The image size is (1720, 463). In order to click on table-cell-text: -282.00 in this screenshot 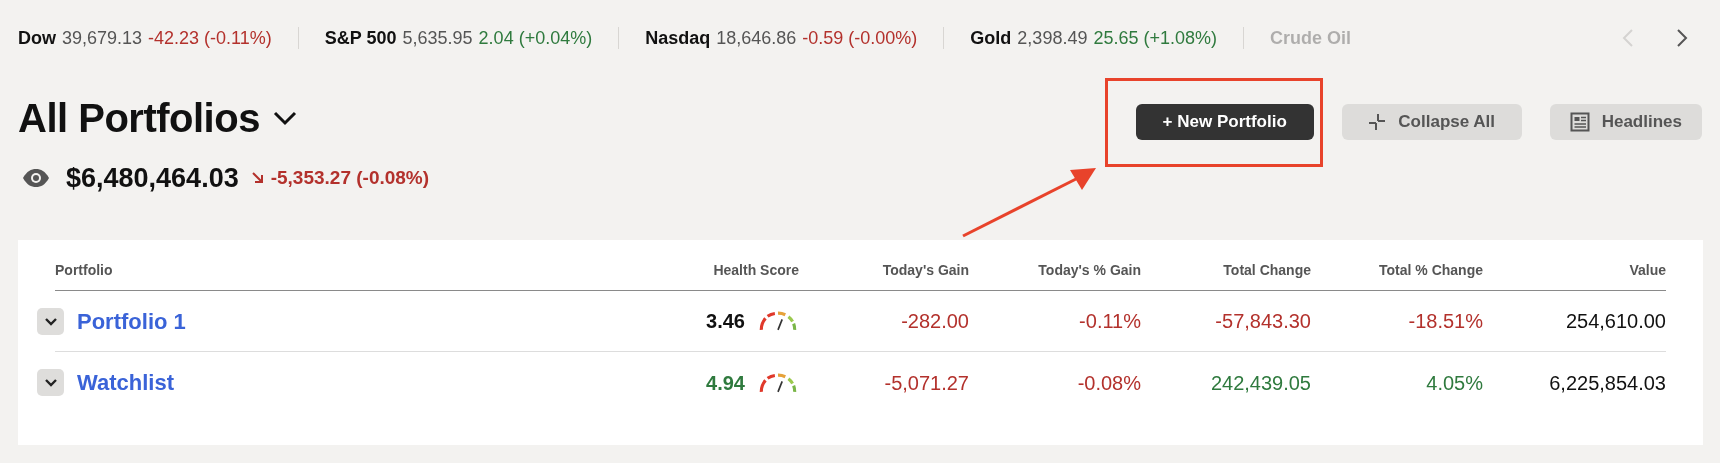, I will do `click(934, 321)`.